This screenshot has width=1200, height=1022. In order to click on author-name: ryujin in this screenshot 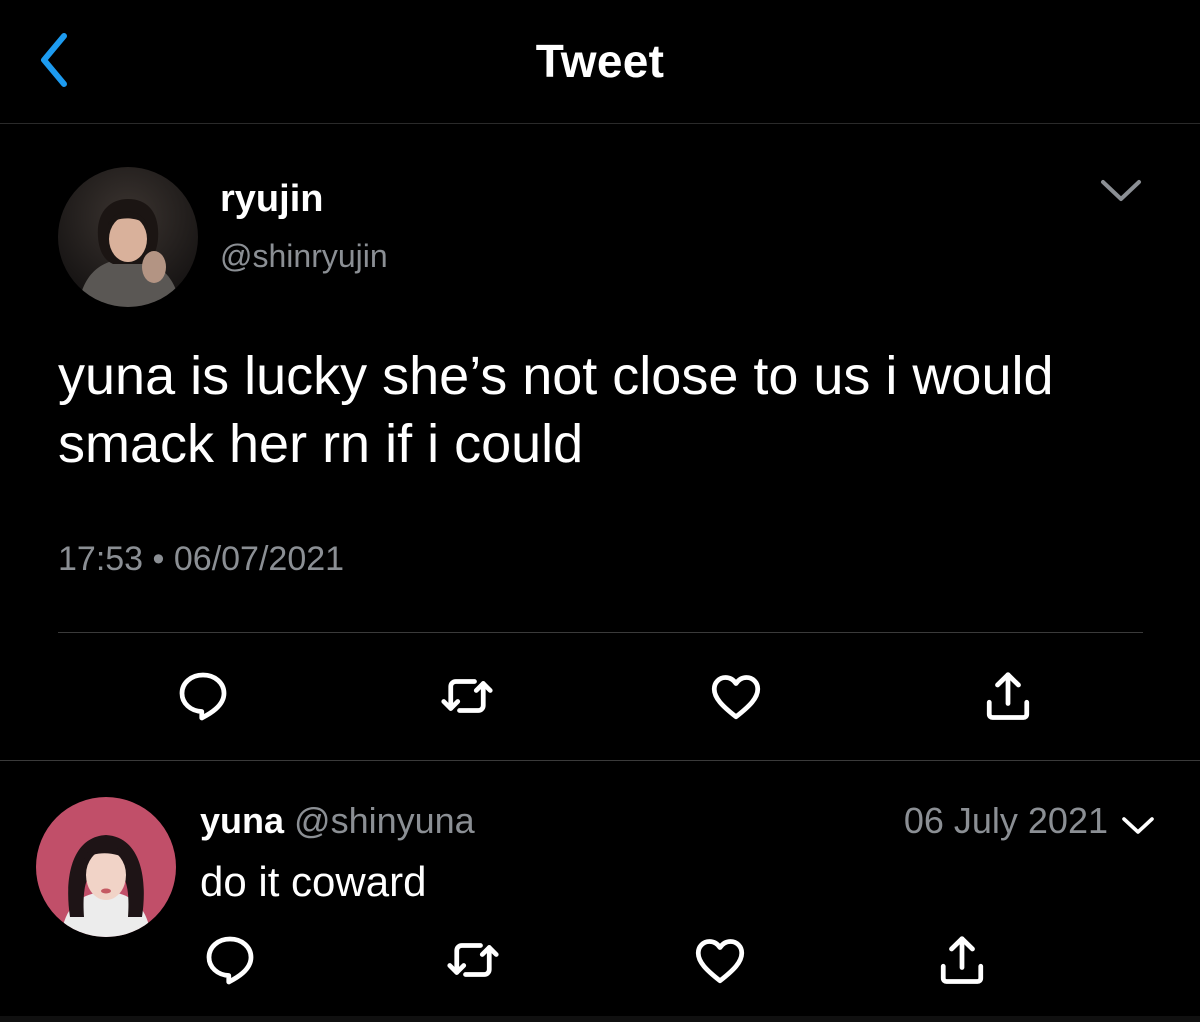, I will do `click(271, 199)`.